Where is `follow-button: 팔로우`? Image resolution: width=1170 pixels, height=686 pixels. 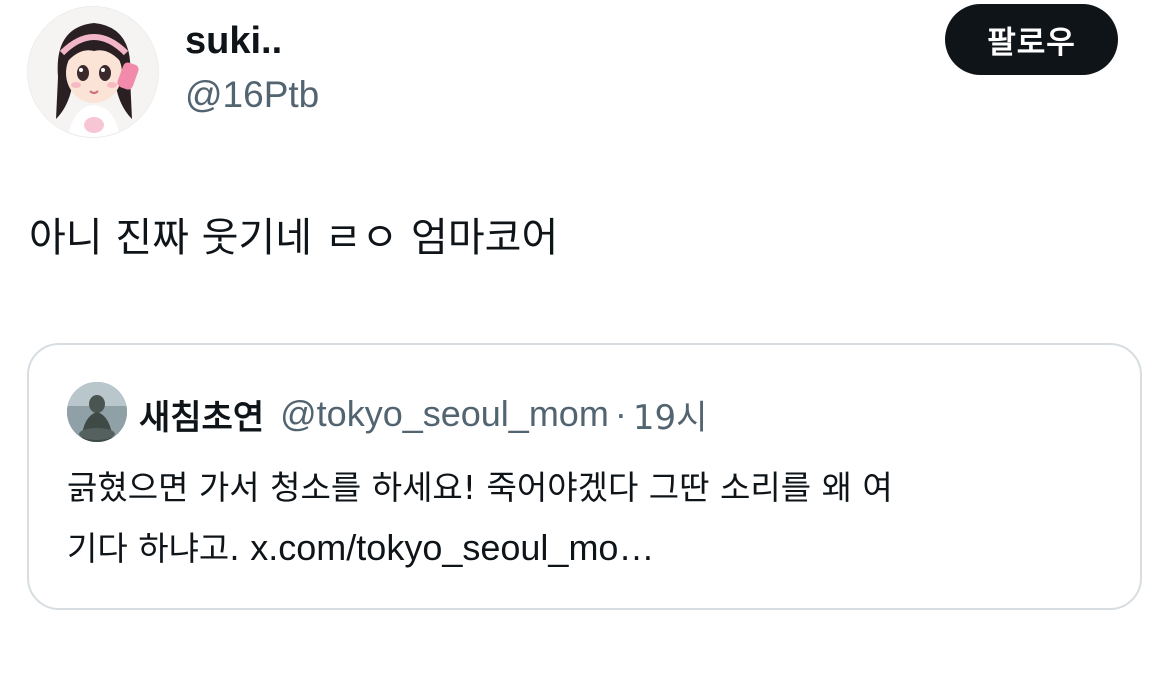 follow-button: 팔로우 is located at coordinates (1031, 39).